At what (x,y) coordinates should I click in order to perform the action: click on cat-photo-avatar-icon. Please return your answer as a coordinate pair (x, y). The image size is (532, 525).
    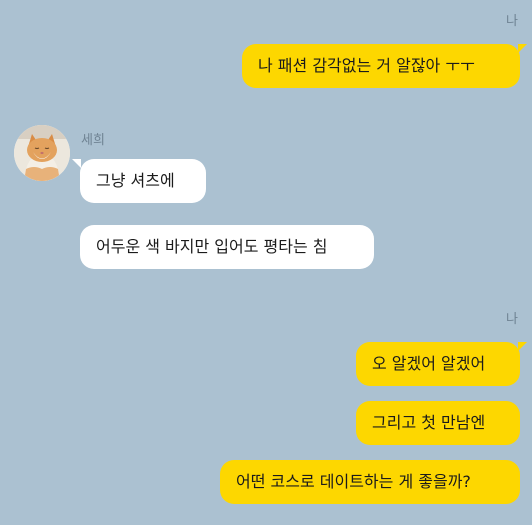
    Looking at the image, I should click on (42, 153).